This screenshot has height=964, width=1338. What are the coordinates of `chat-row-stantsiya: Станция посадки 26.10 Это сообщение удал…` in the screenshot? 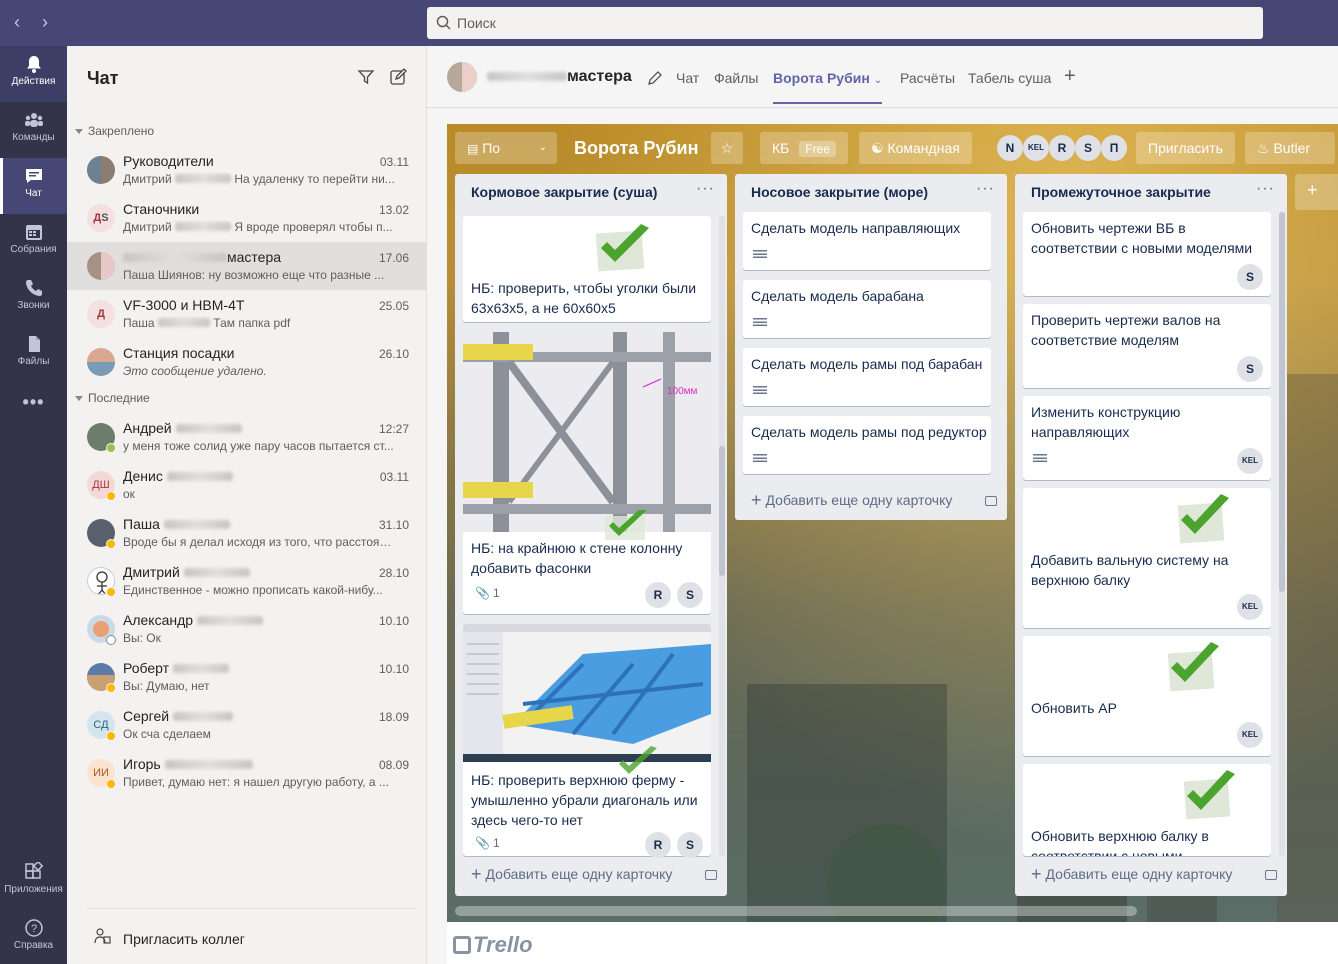 It's located at (247, 362).